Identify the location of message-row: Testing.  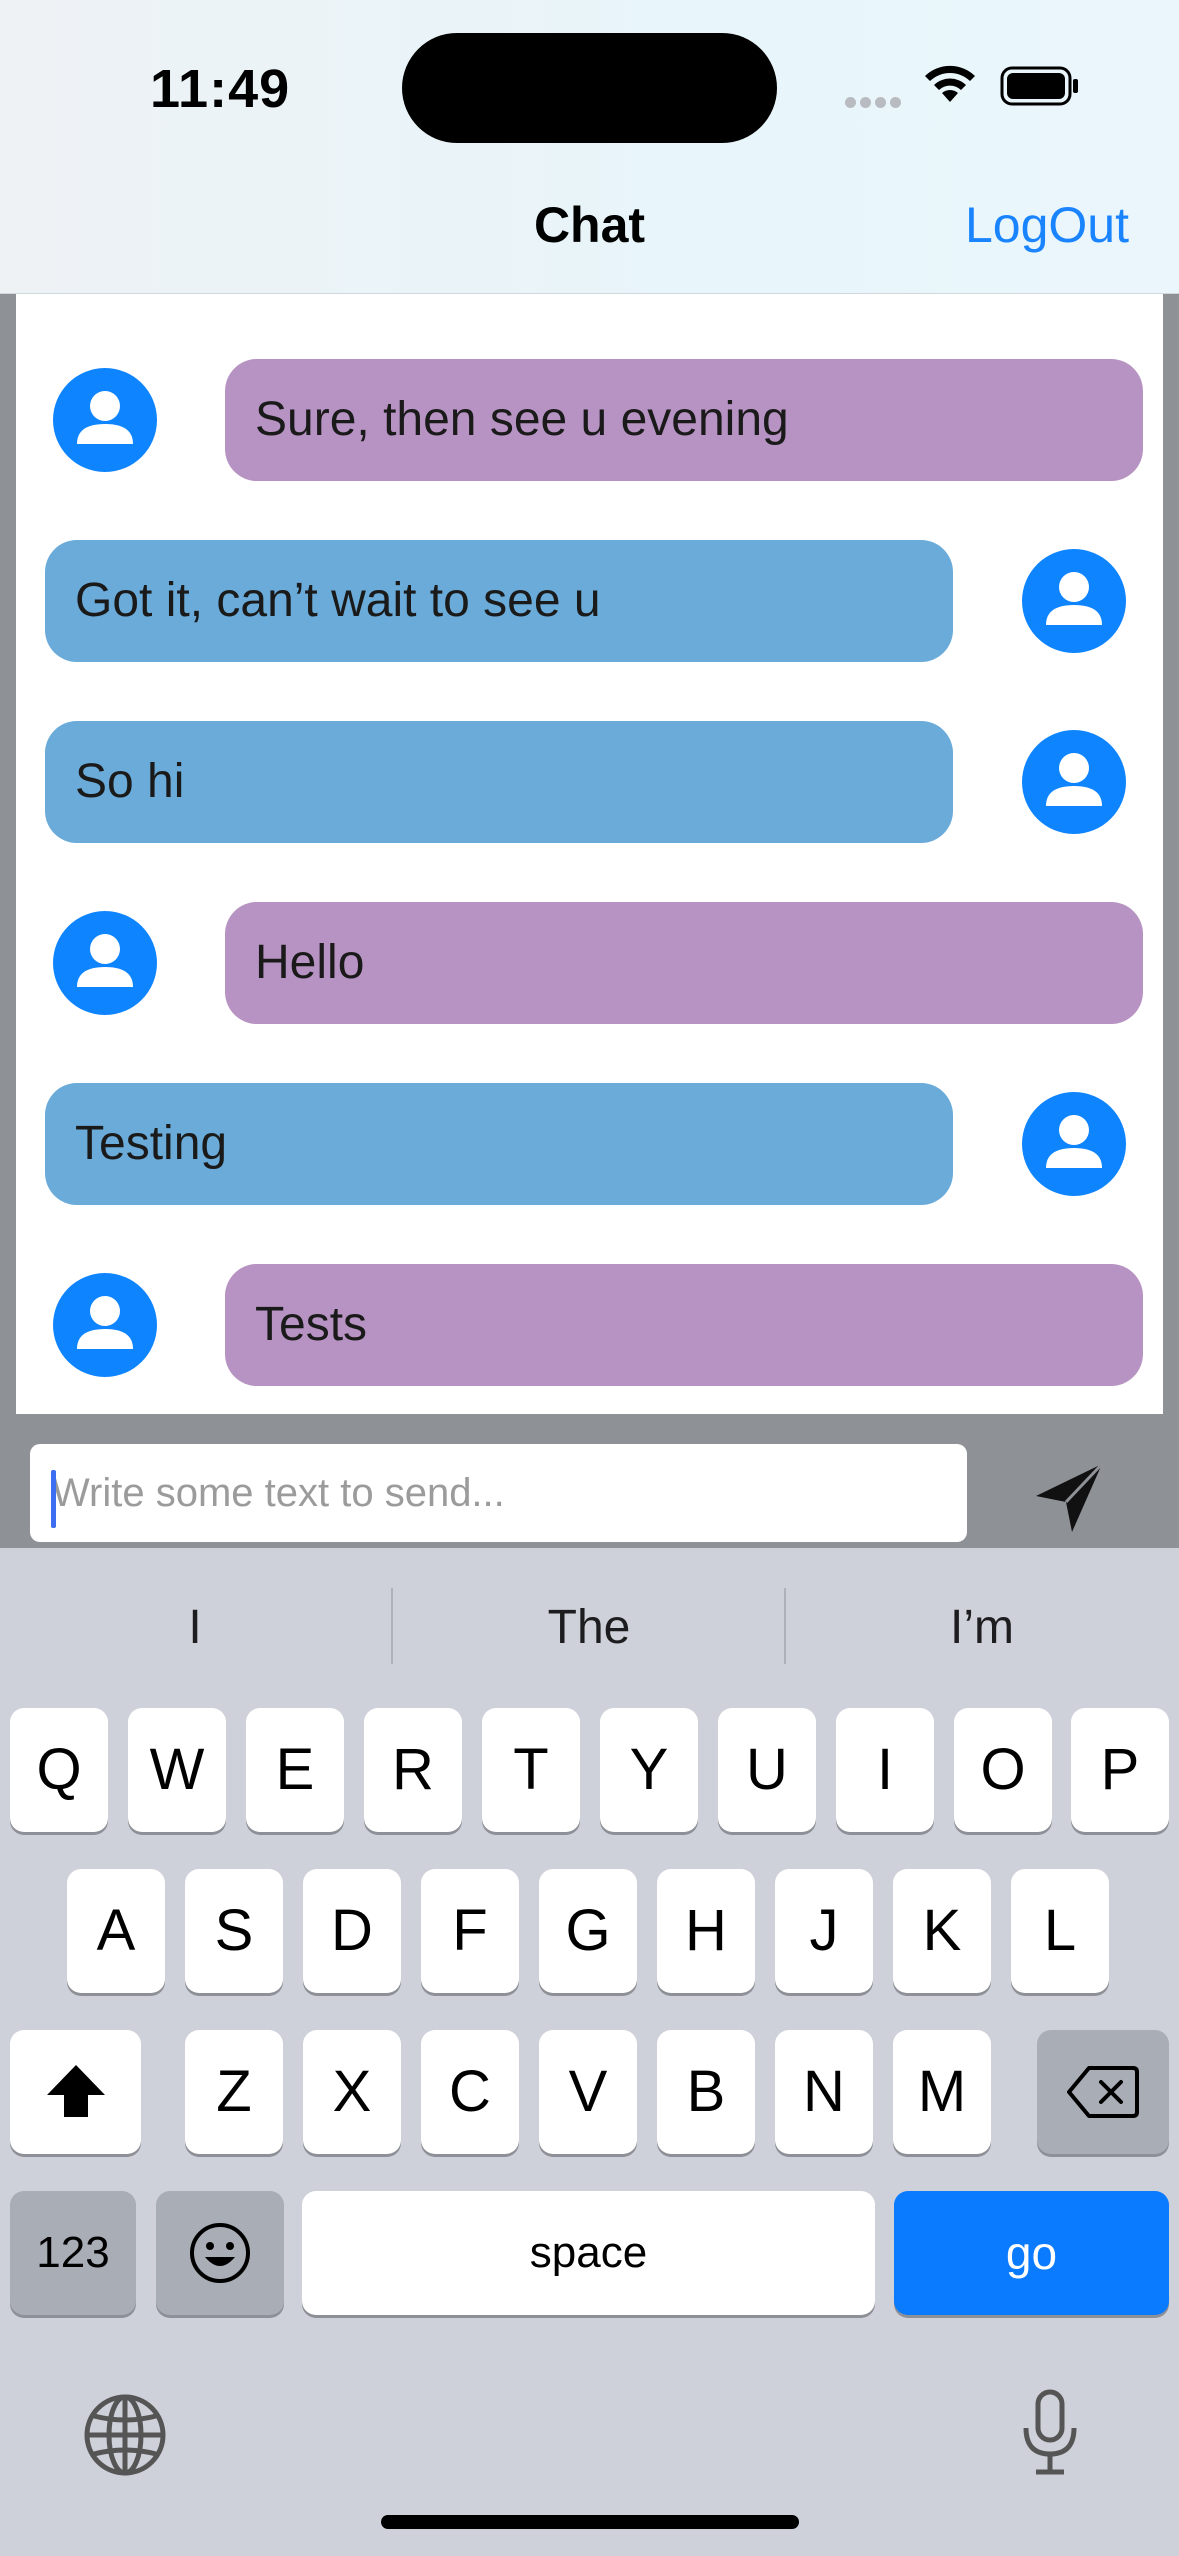
(589, 1145).